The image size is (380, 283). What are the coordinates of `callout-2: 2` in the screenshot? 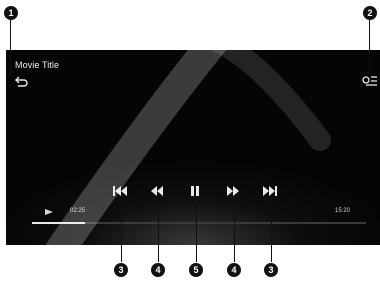 It's located at (370, 13).